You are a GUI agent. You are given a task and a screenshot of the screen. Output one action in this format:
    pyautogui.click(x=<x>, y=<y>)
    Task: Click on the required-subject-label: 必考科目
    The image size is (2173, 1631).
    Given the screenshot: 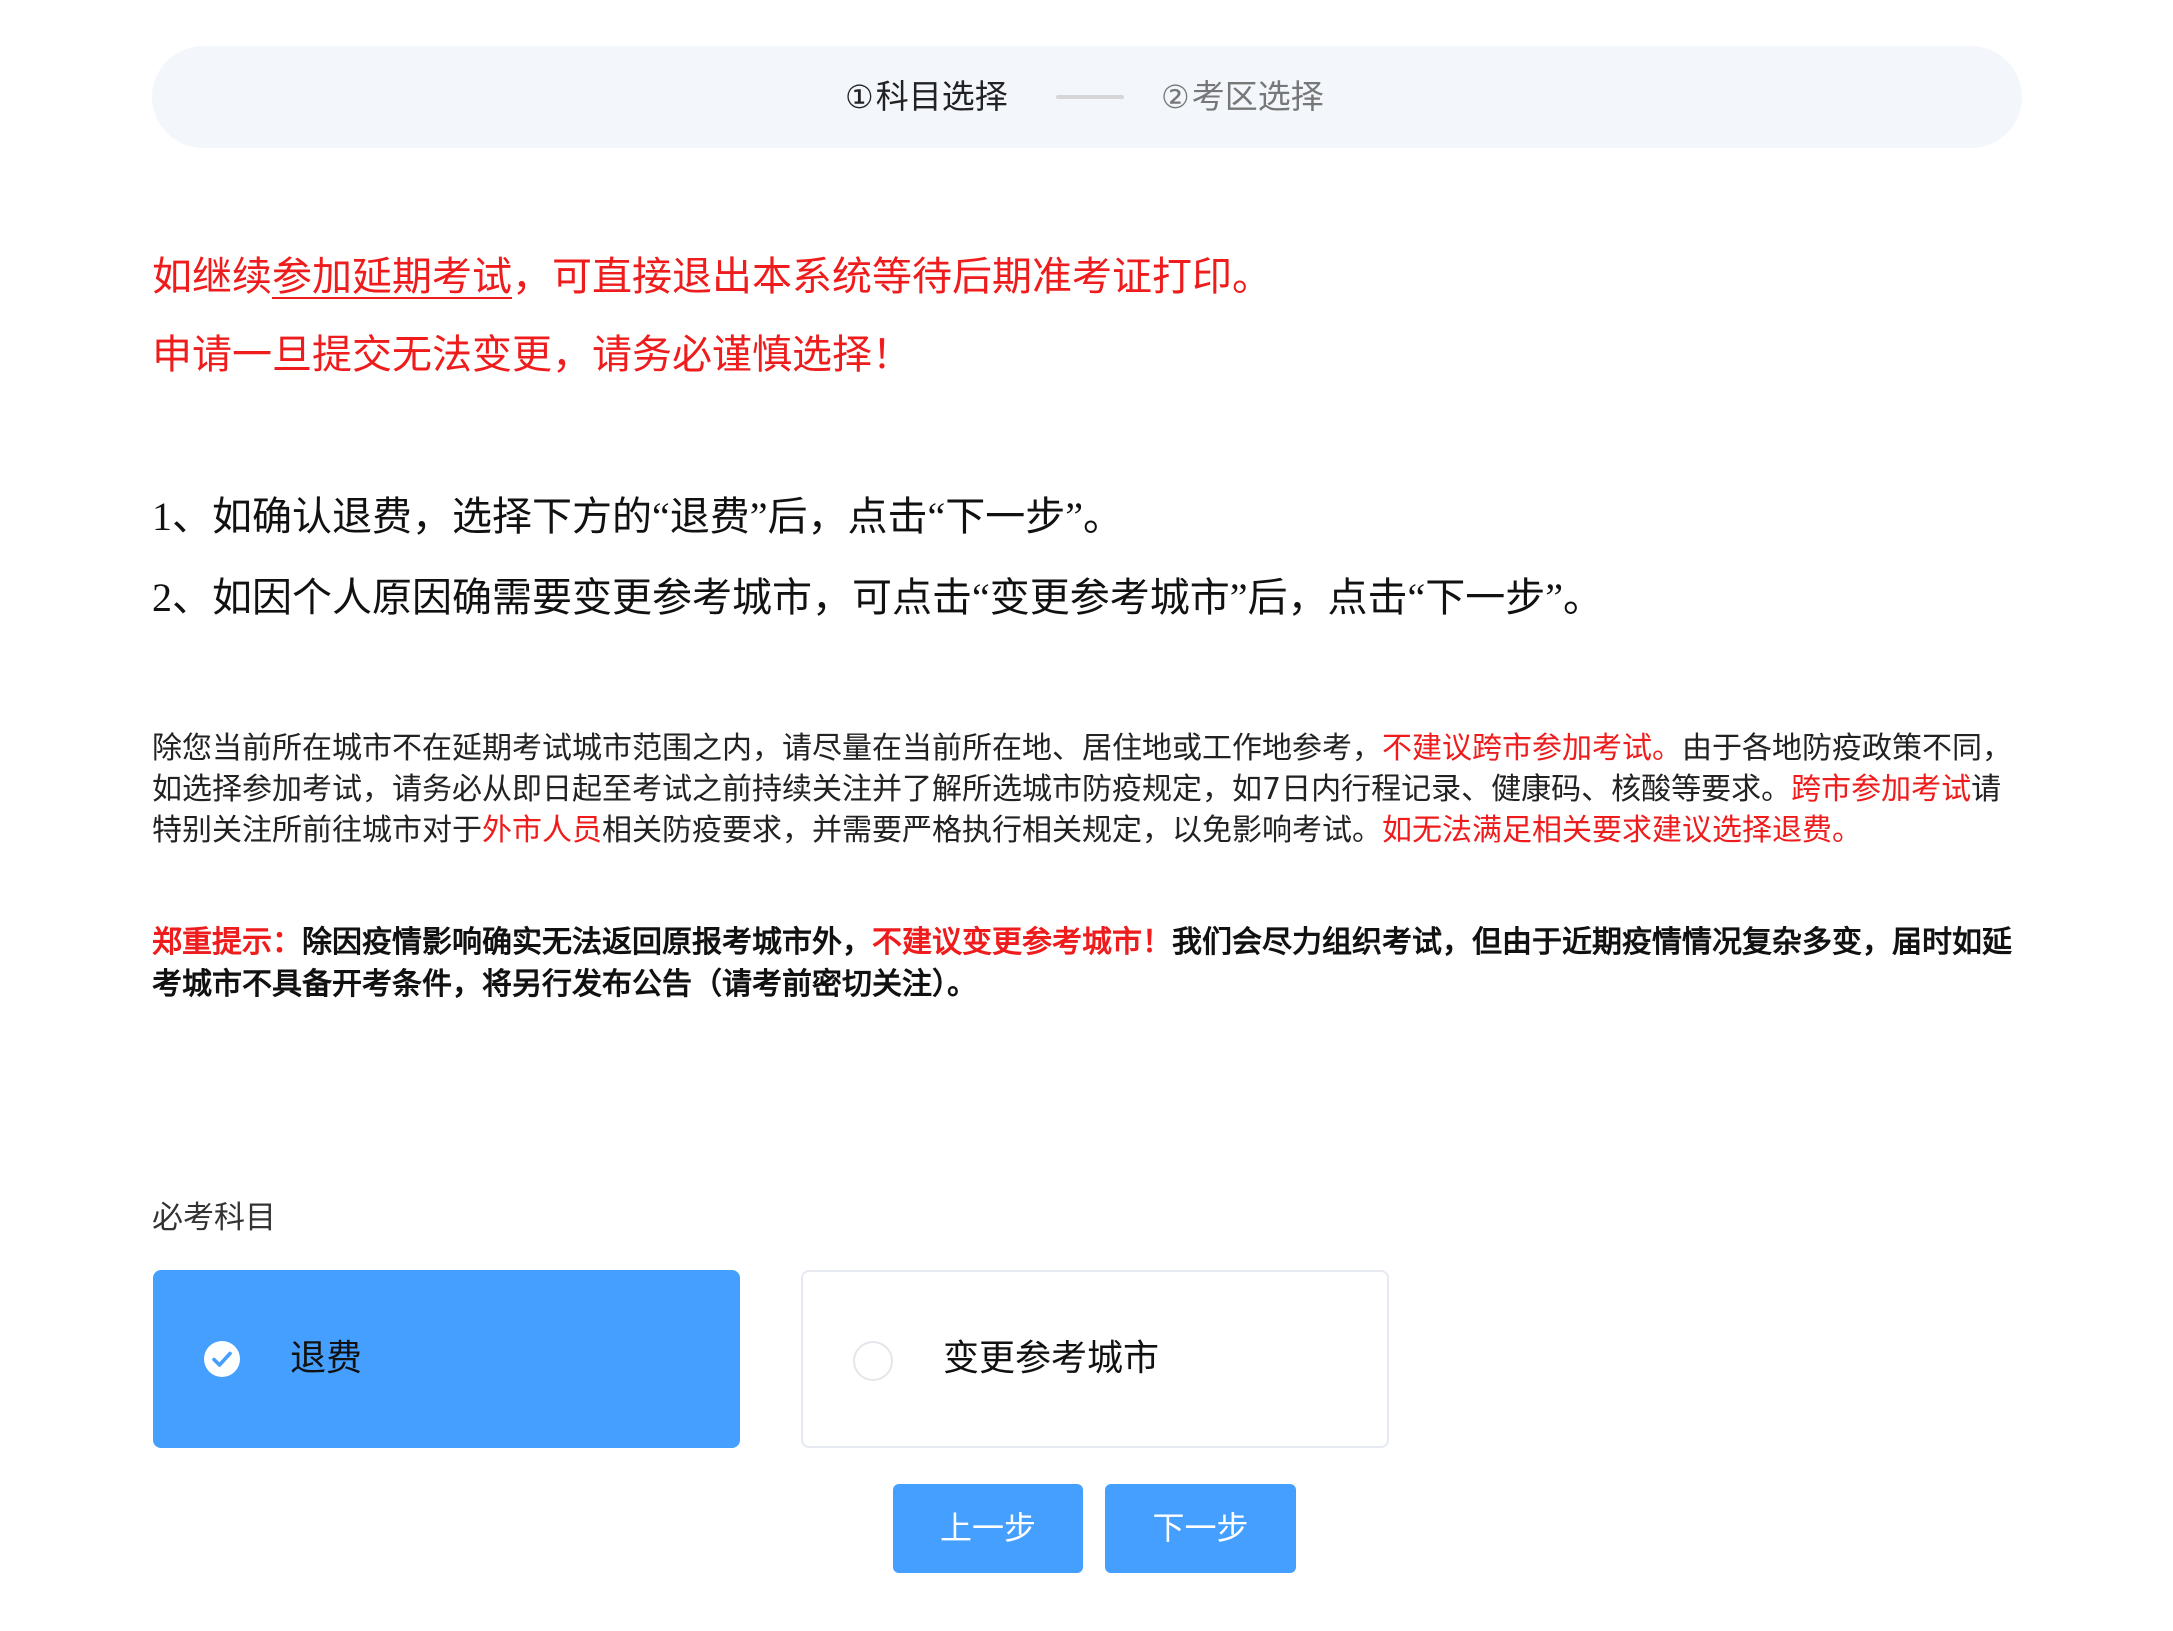 What is the action you would take?
    pyautogui.click(x=214, y=1218)
    